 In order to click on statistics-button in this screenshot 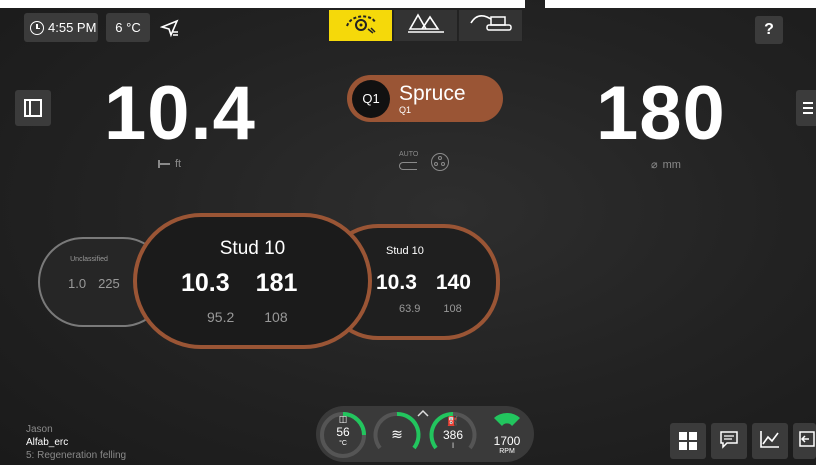, I will do `click(770, 441)`.